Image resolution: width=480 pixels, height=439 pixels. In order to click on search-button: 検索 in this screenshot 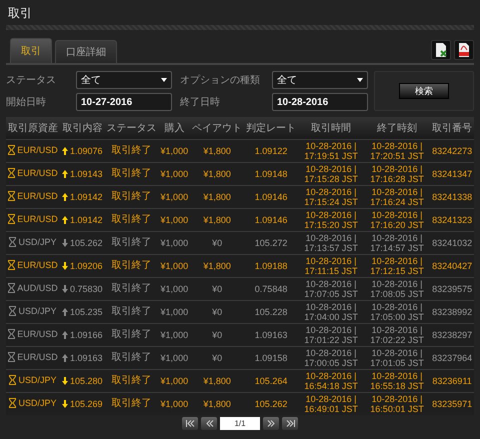, I will do `click(424, 91)`.